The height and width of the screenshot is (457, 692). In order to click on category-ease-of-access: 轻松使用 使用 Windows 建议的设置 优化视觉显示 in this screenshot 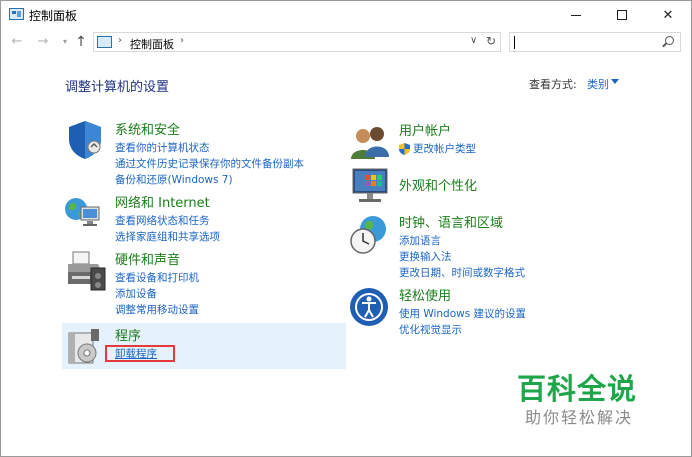, I will do `click(462, 311)`.